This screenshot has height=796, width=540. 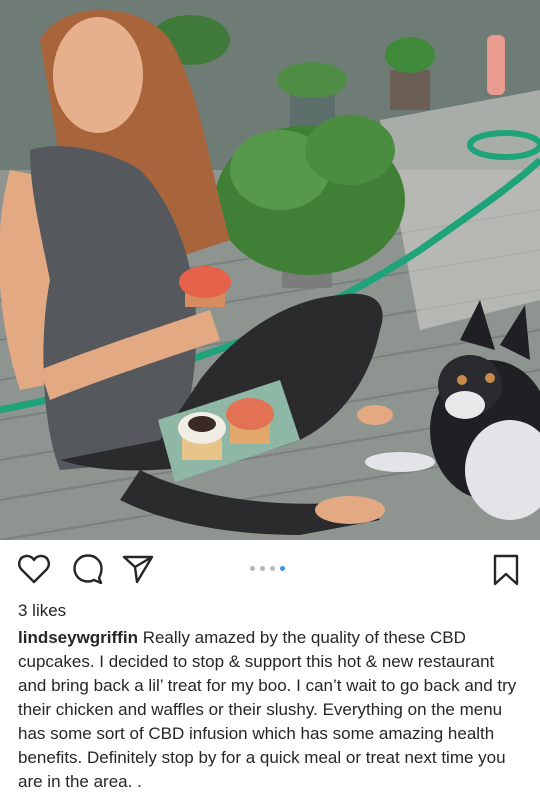 I want to click on caption-username: lindseywgriffin, so click(x=78, y=637).